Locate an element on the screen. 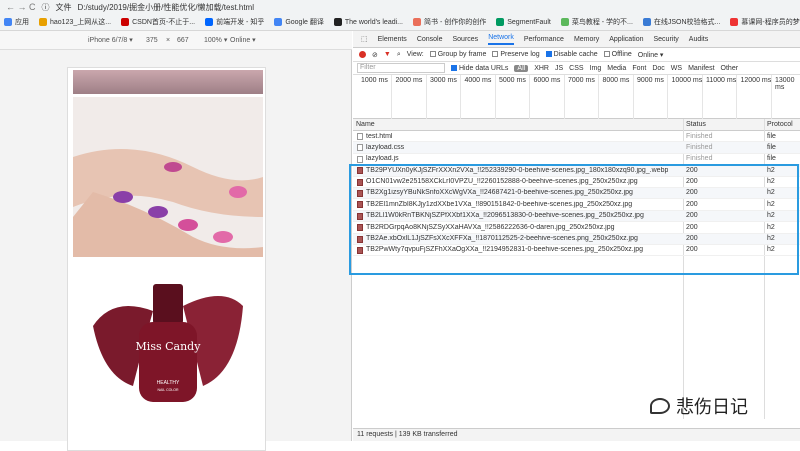  timeline-tick: 3000 ms is located at coordinates (443, 80).